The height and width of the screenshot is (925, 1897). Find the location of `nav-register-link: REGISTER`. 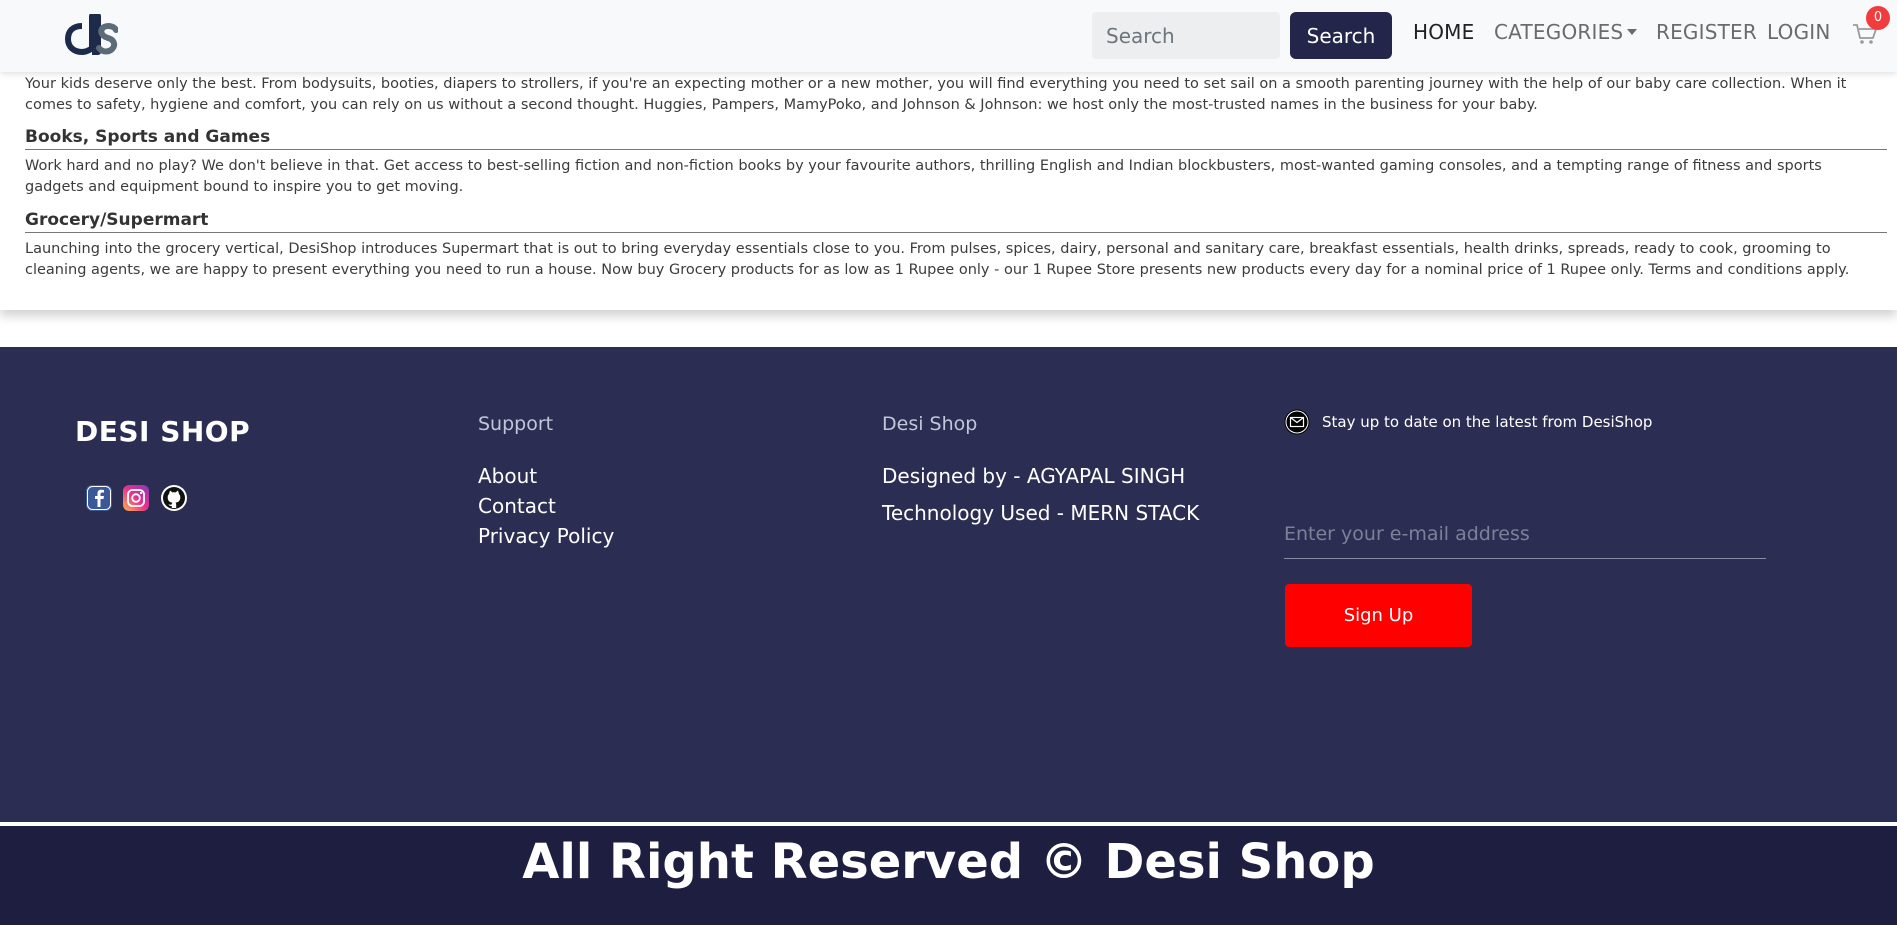

nav-register-link: REGISTER is located at coordinates (1706, 32).